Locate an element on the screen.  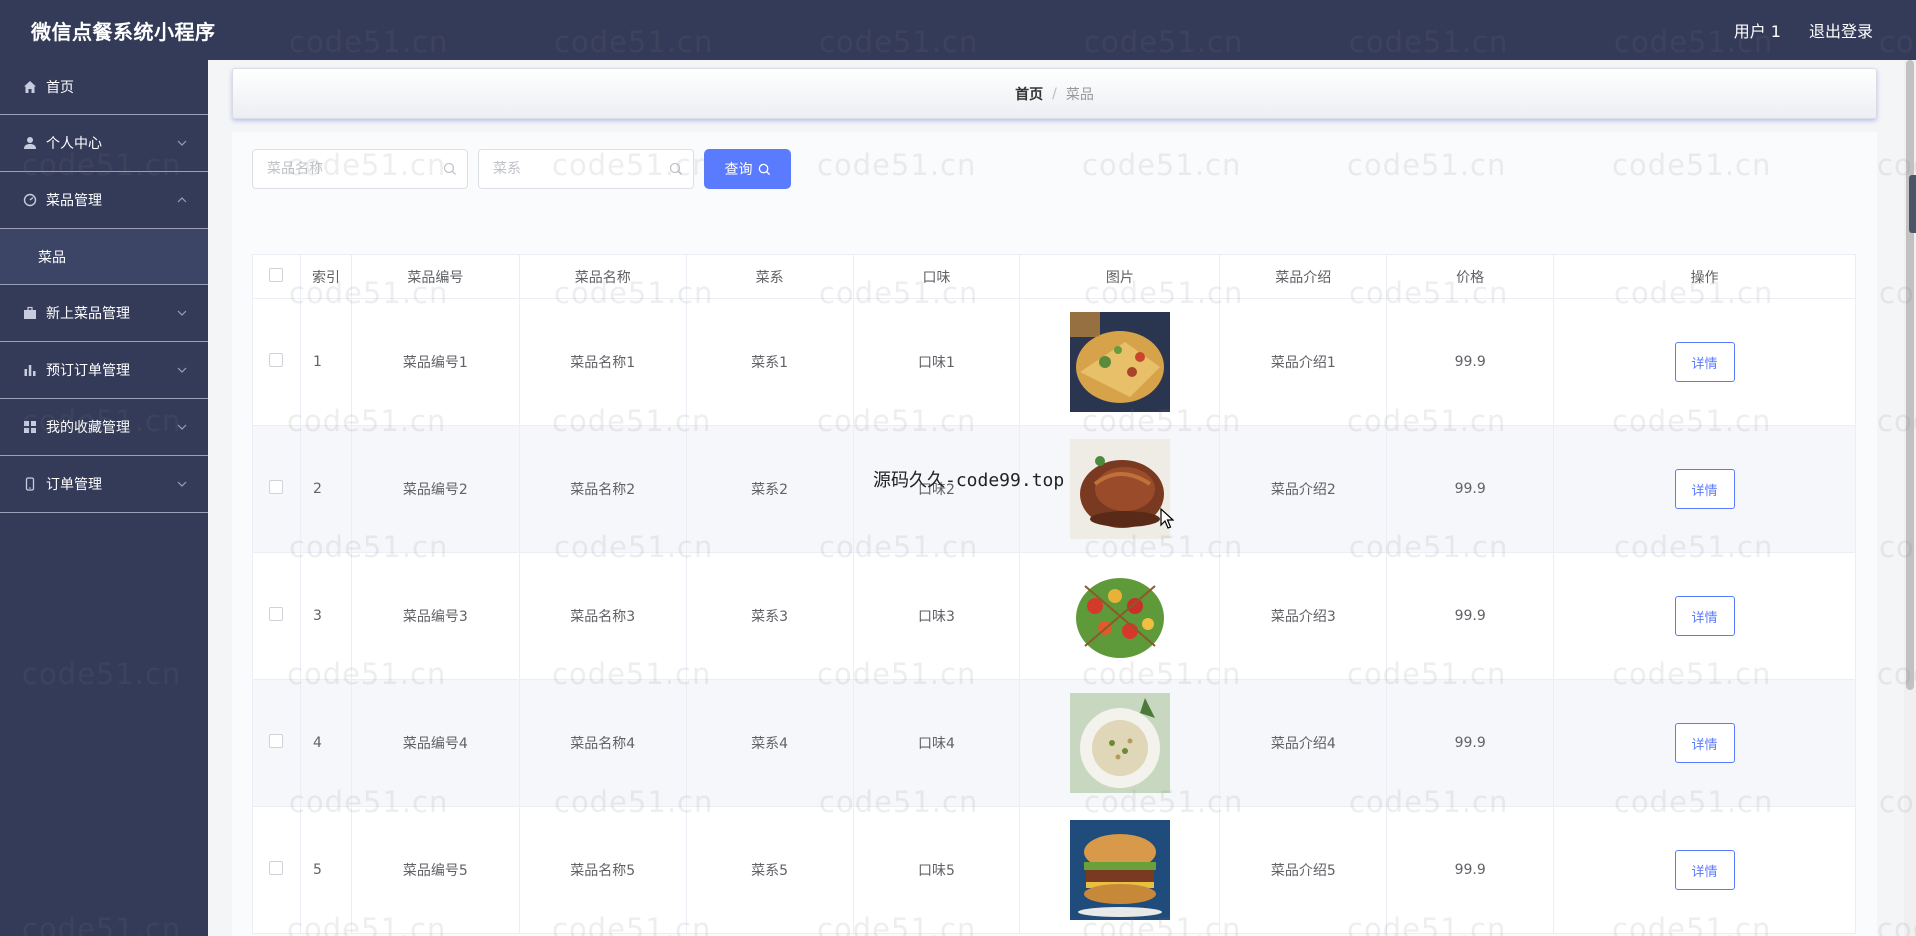
sidebar-subitem-dishes: 菜品 is located at coordinates (104, 257).